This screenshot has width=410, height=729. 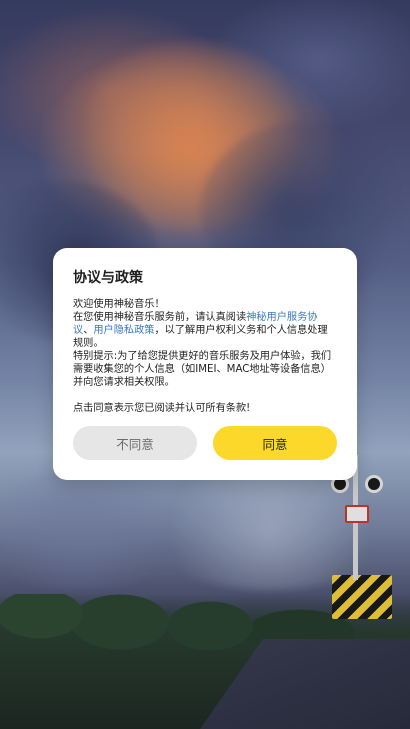 What do you see at coordinates (108, 278) in the screenshot?
I see `dialog-title: 协议与政策` at bounding box center [108, 278].